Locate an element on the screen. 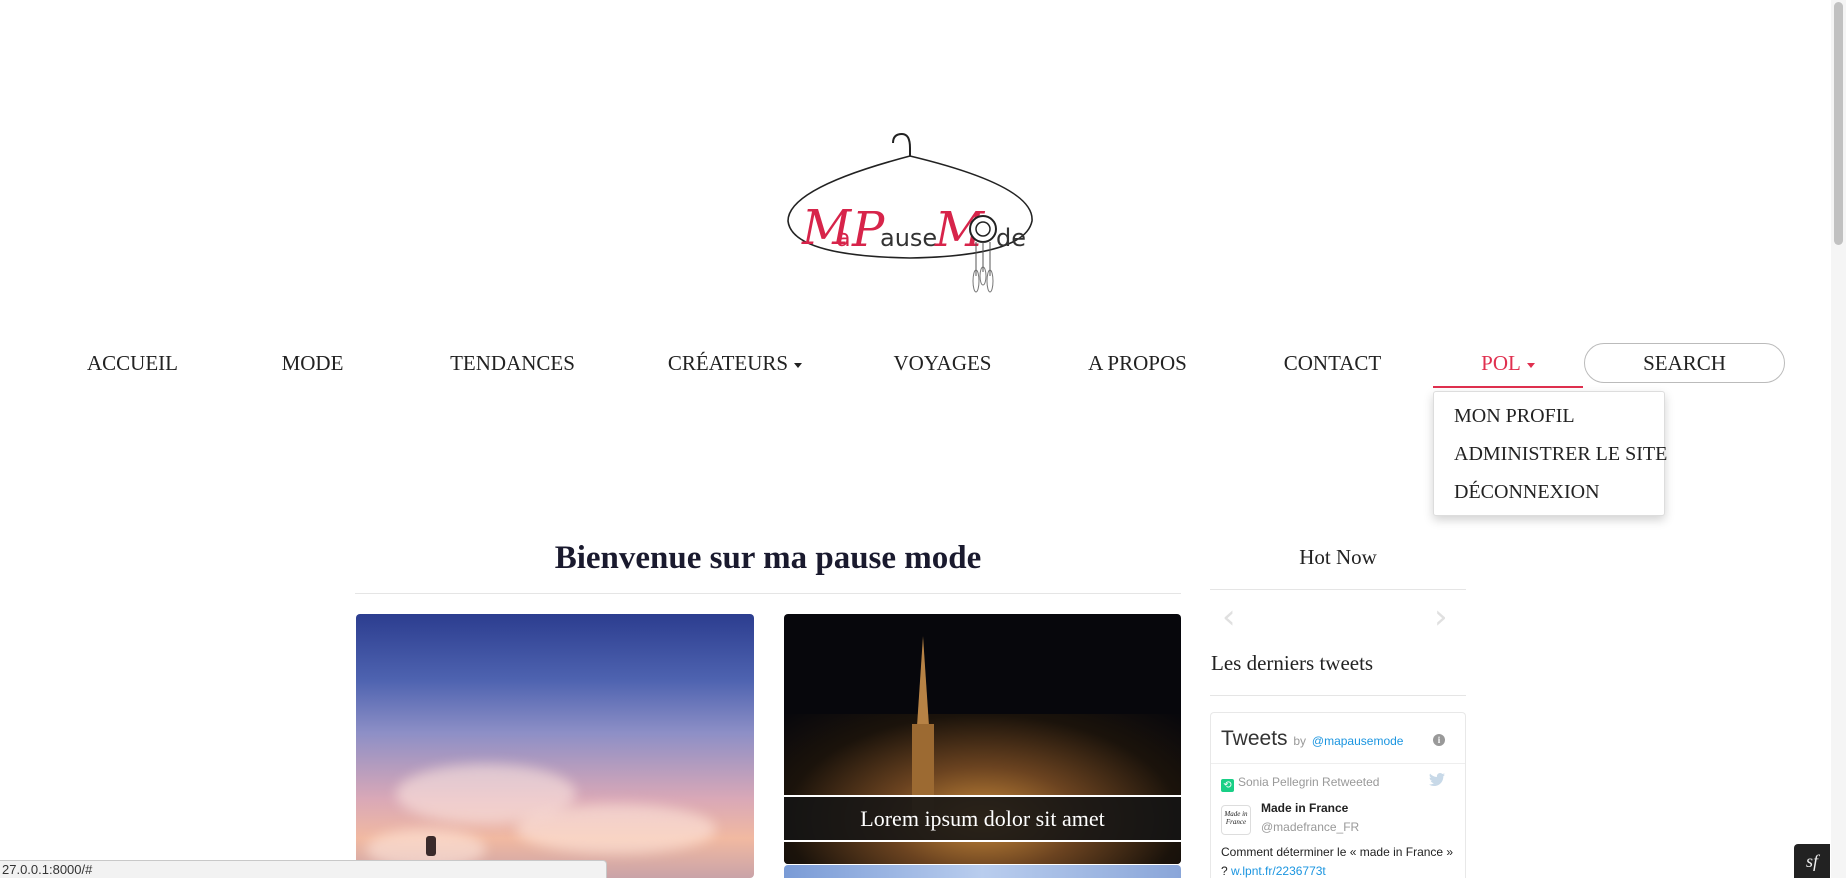 Image resolution: width=1846 pixels, height=878 pixels. nav-createurs-label: CRÉATEURS is located at coordinates (728, 363).